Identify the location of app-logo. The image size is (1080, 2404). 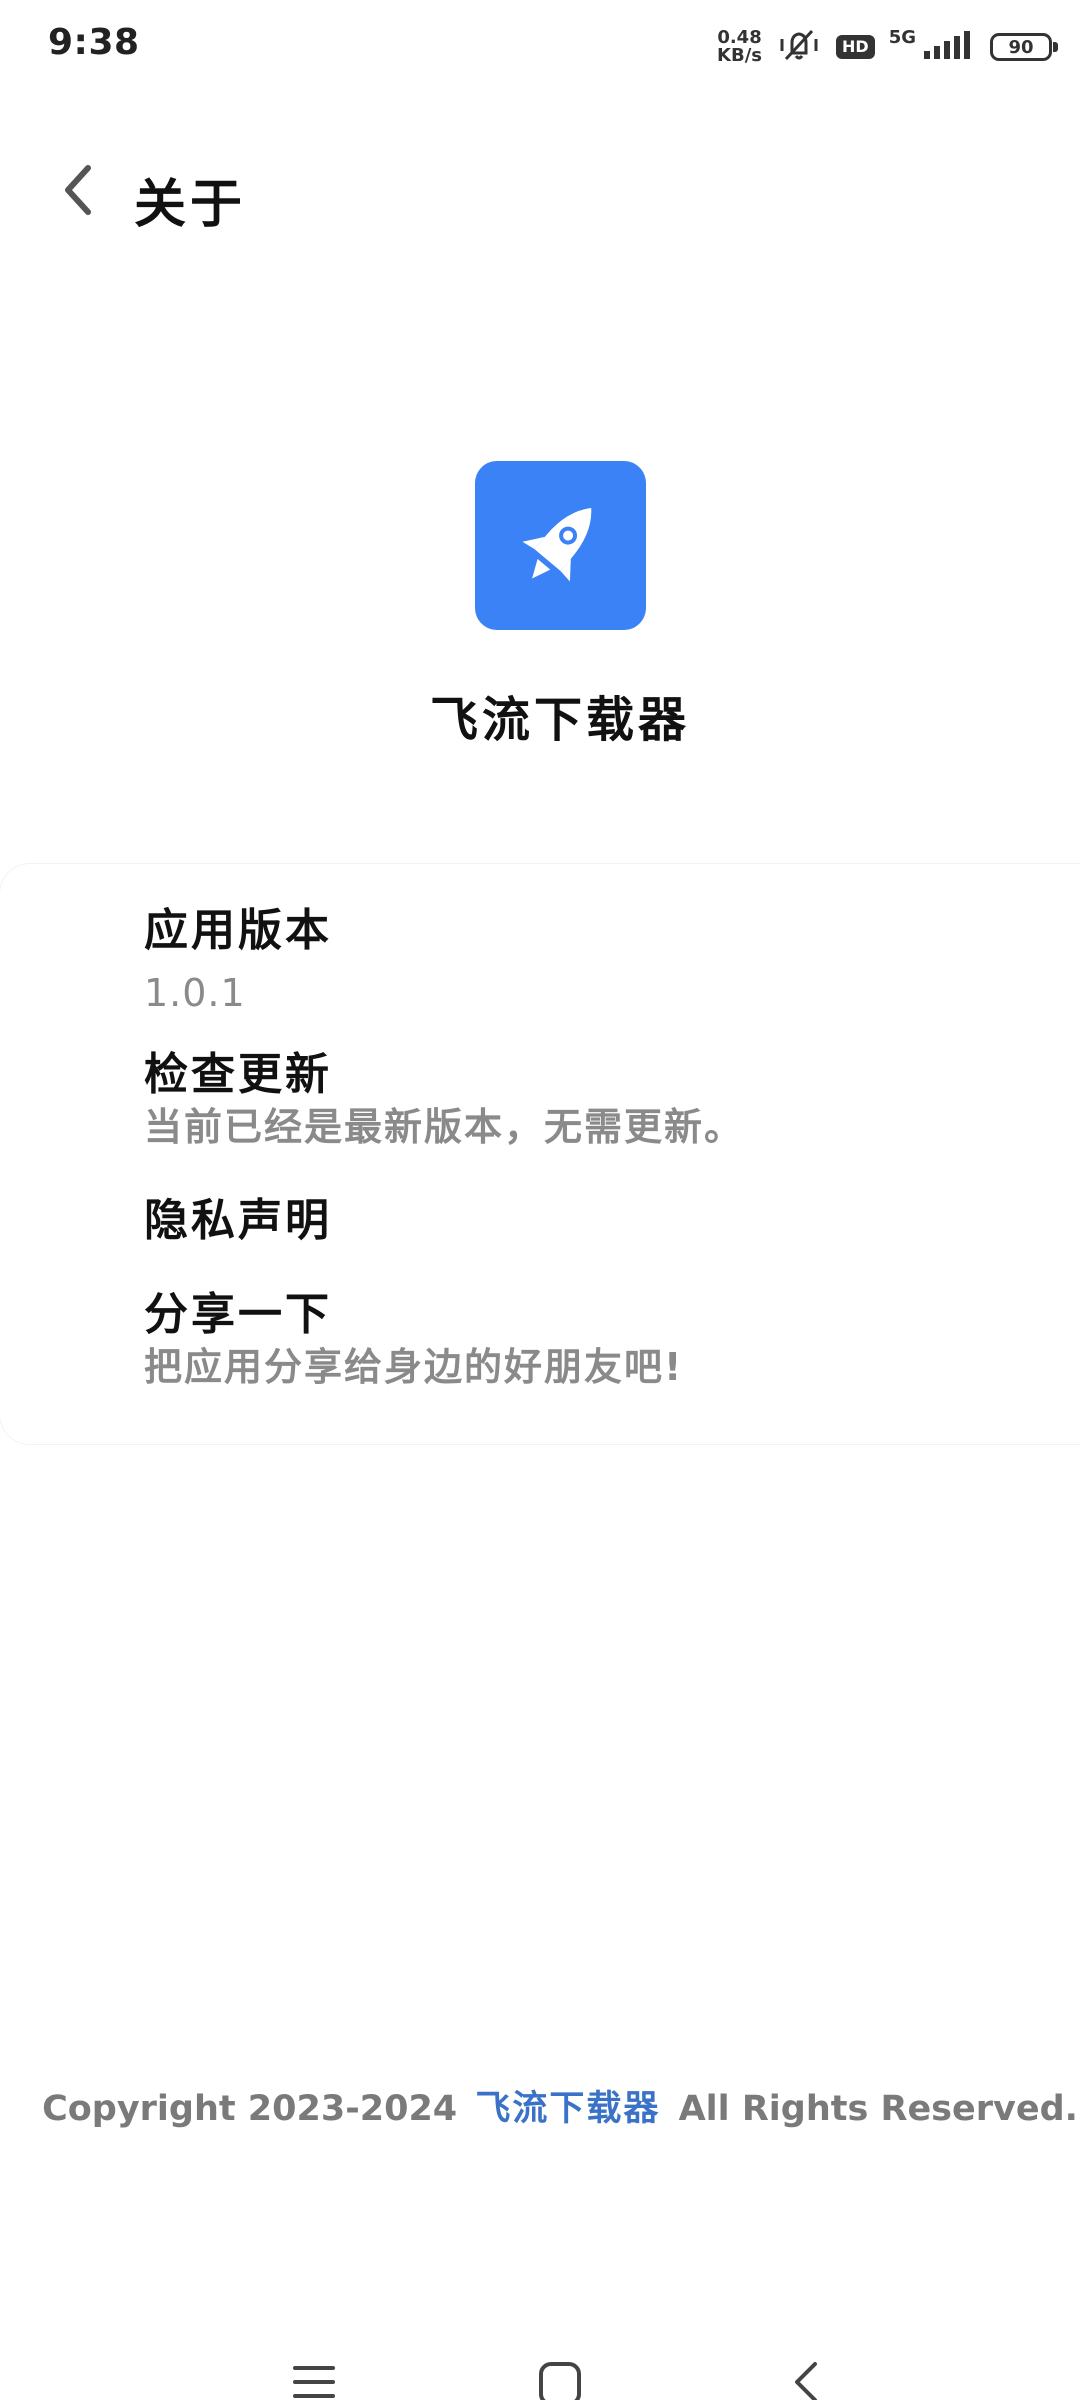
(560, 545).